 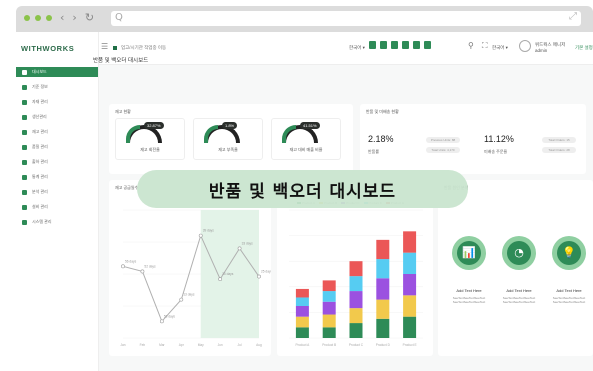 What do you see at coordinates (500, 48) in the screenshot?
I see `language-short: 한국어 ▾` at bounding box center [500, 48].